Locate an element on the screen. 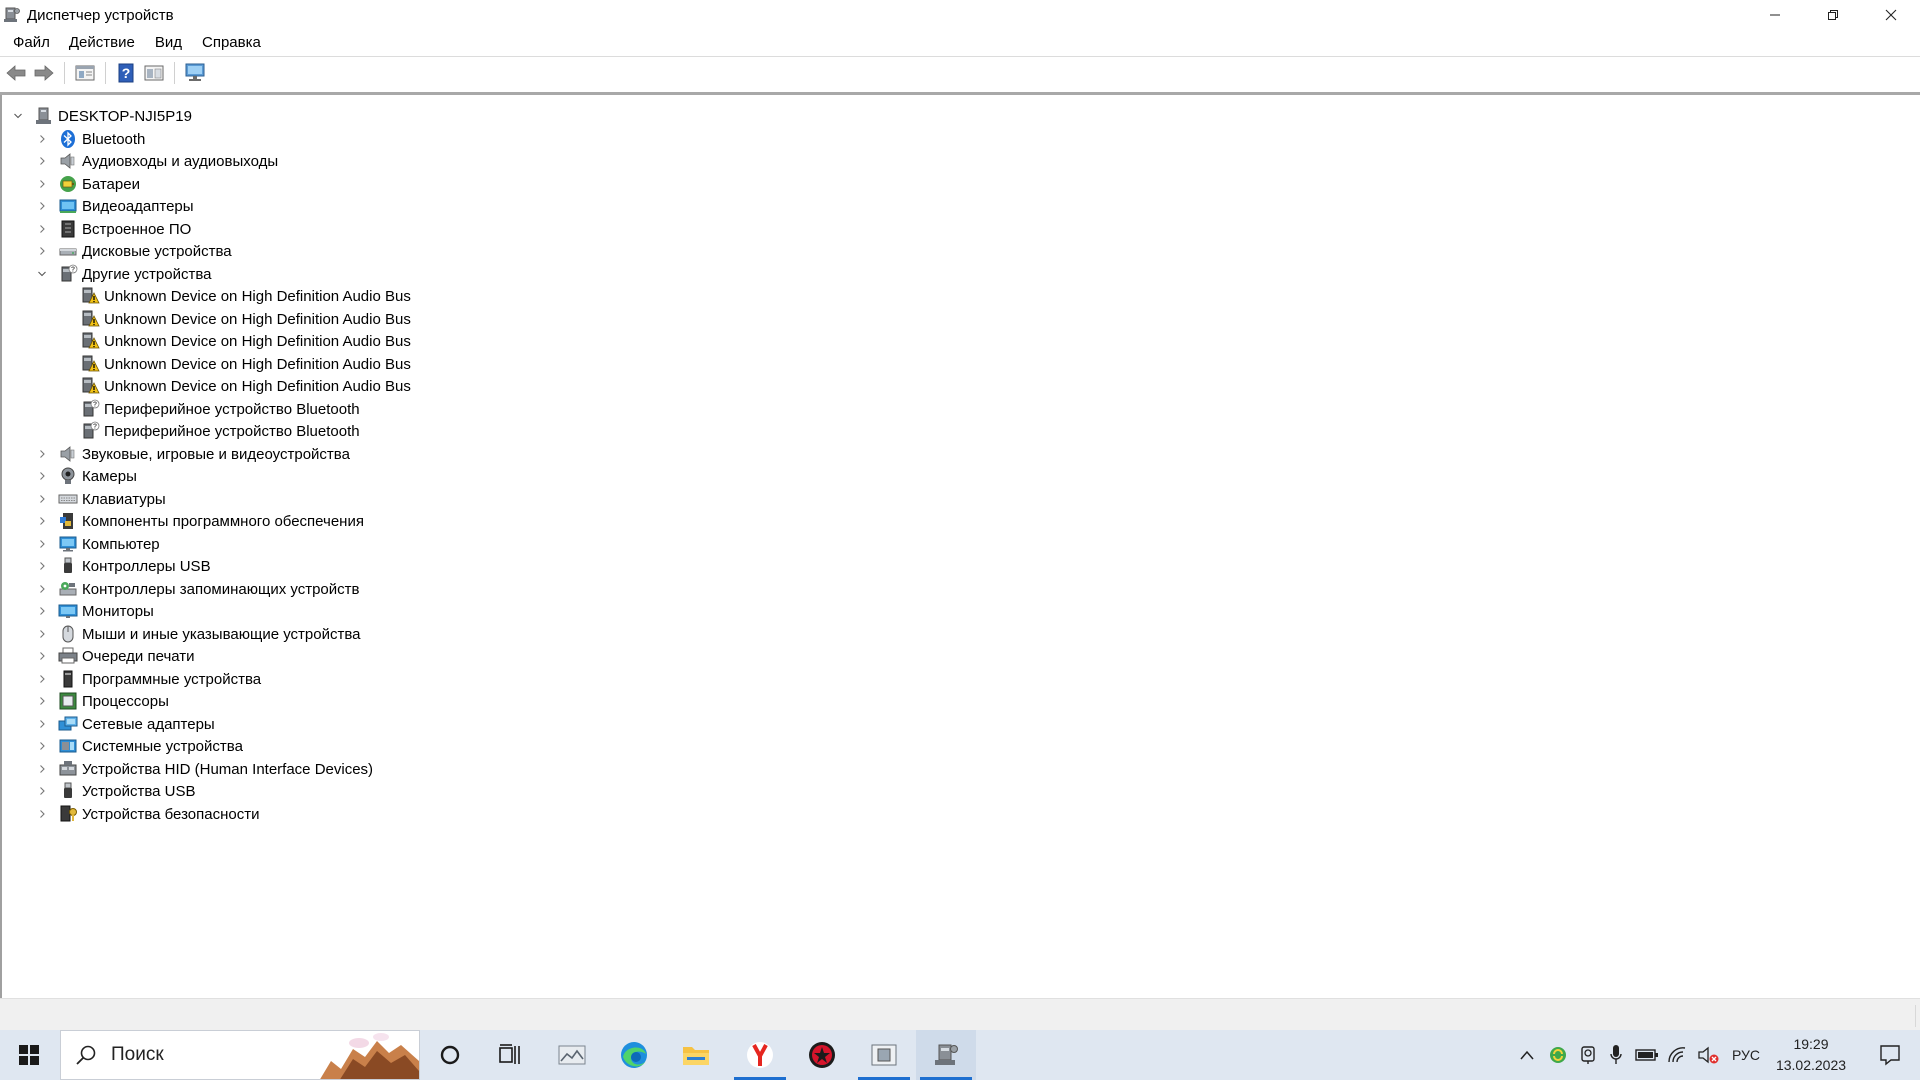 Image resolution: width=1920 pixels, height=1080 pixels. action-center-button is located at coordinates (1890, 1055).